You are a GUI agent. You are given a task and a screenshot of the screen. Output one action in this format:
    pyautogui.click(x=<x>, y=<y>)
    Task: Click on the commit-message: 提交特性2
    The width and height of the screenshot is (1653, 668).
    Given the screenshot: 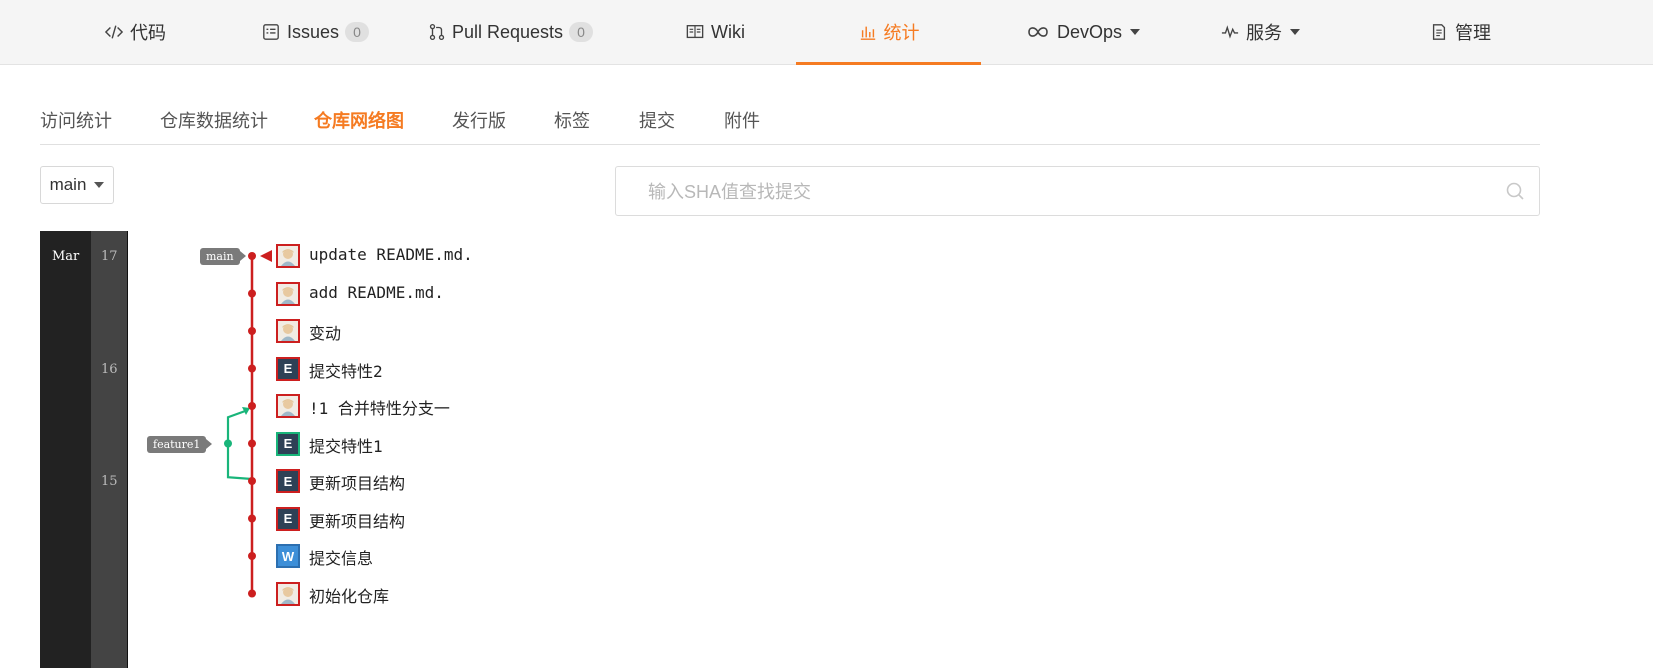 What is the action you would take?
    pyautogui.click(x=346, y=370)
    